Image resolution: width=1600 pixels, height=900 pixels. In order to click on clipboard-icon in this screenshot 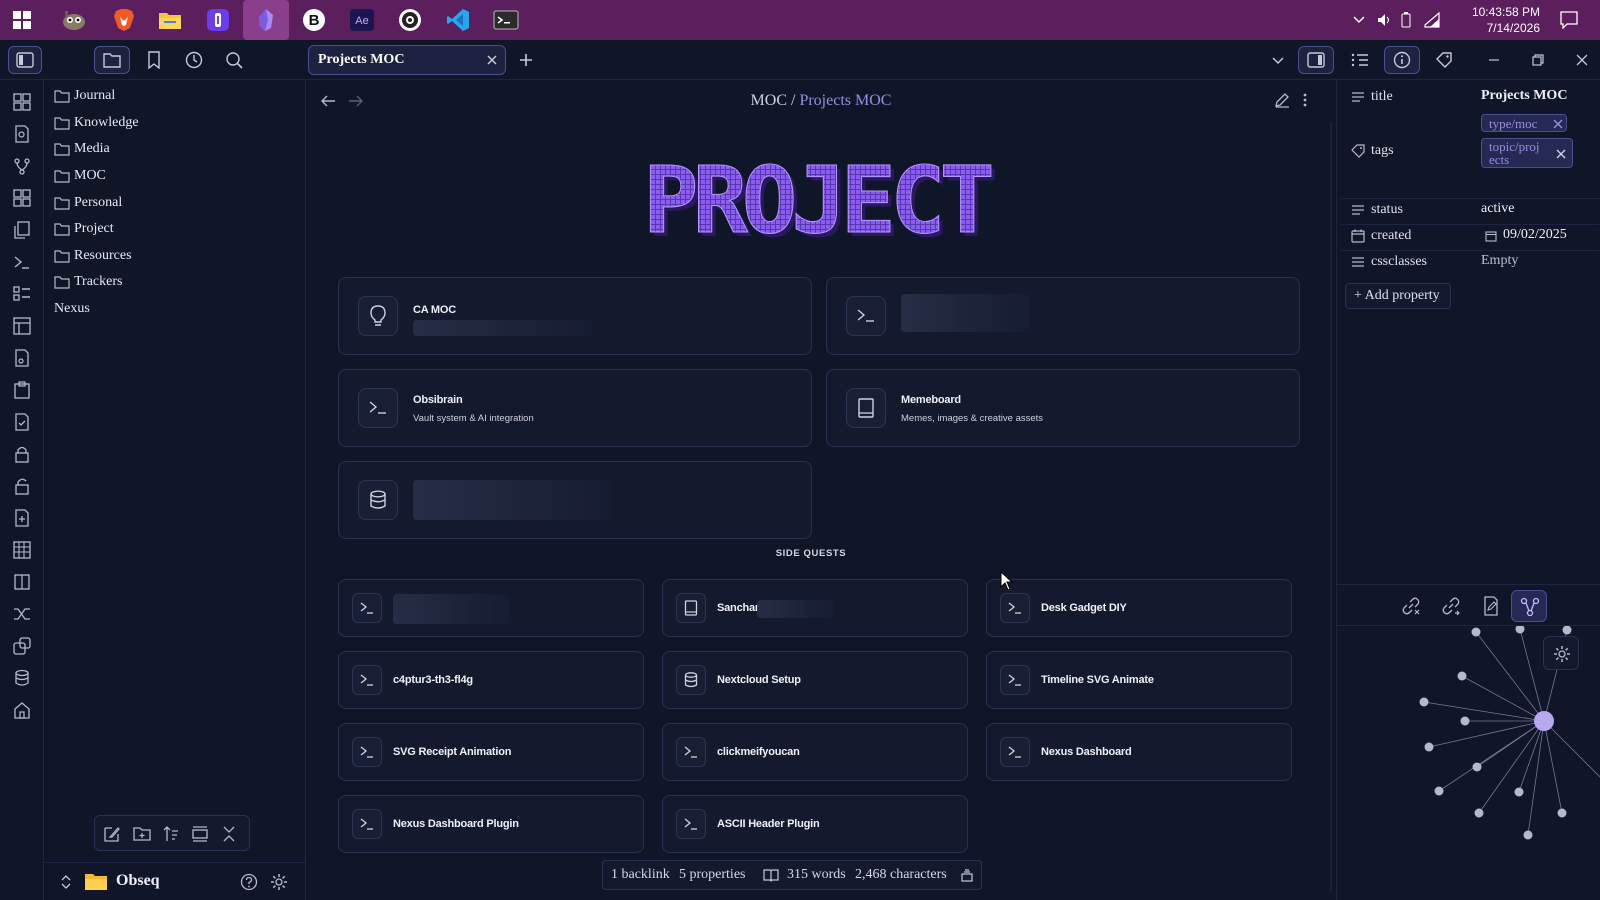, I will do `click(22, 390)`.